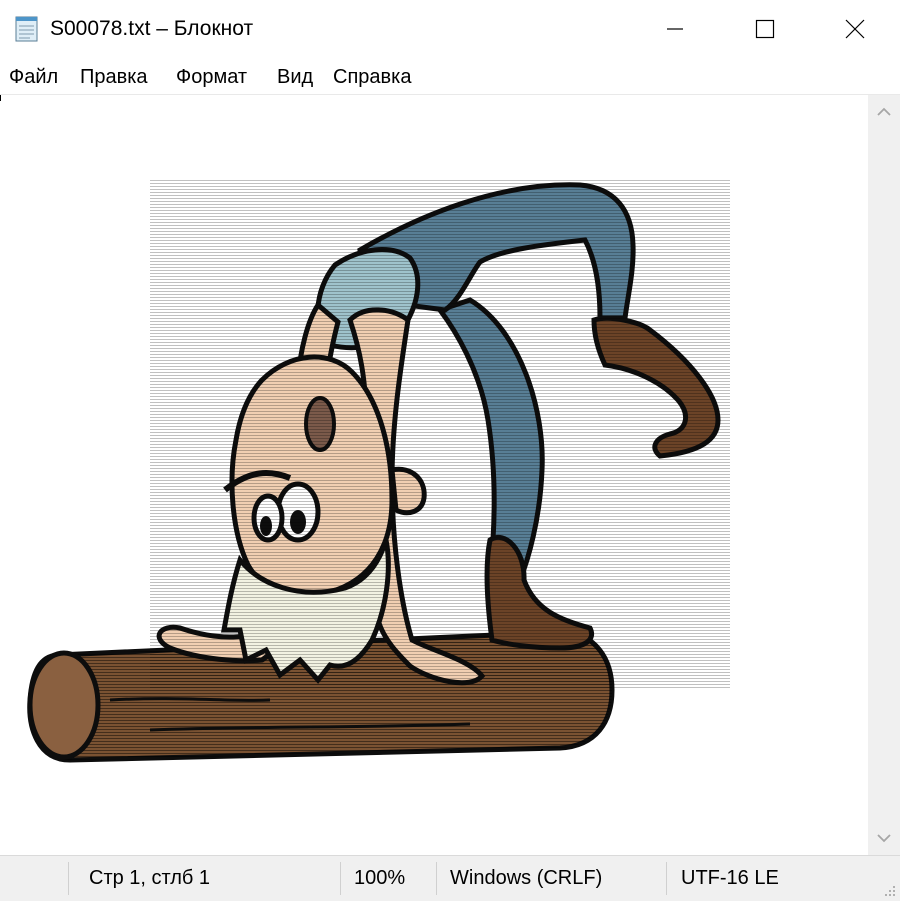 The height and width of the screenshot is (901, 900). Describe the element at coordinates (211, 77) in the screenshot. I see `menu-format: Формат` at that location.